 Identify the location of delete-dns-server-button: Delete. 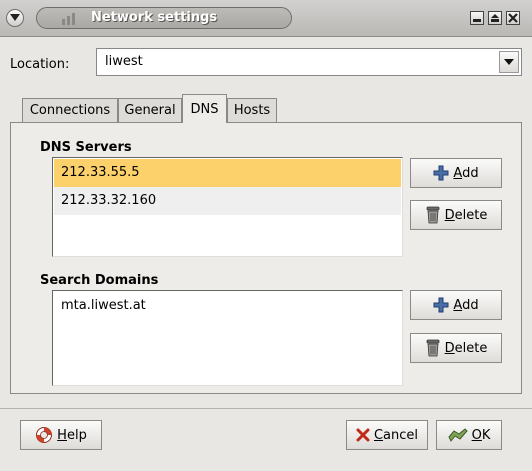
(456, 215).